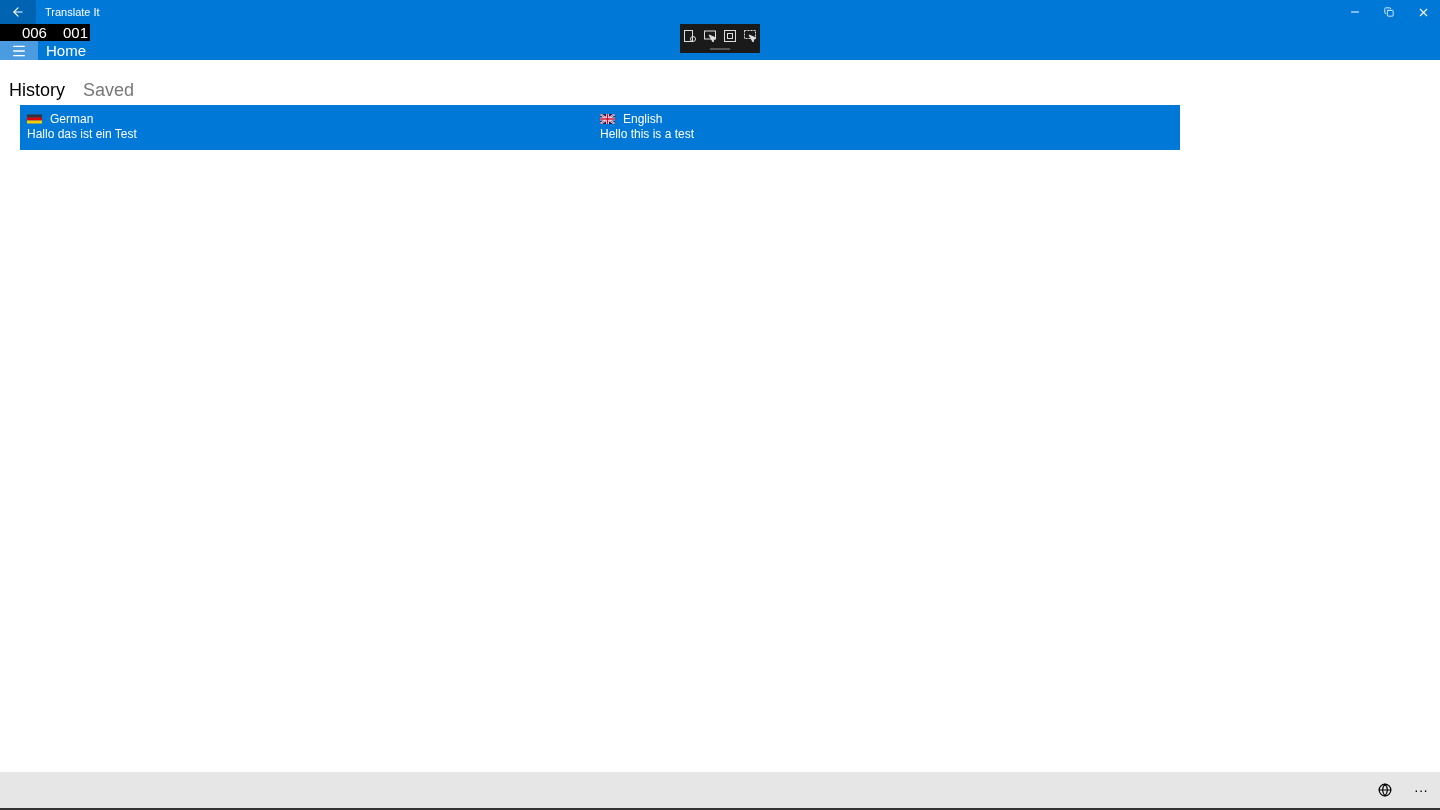 The width and height of the screenshot is (1440, 810). What do you see at coordinates (750, 36) in the screenshot?
I see `selection-cursor-icon` at bounding box center [750, 36].